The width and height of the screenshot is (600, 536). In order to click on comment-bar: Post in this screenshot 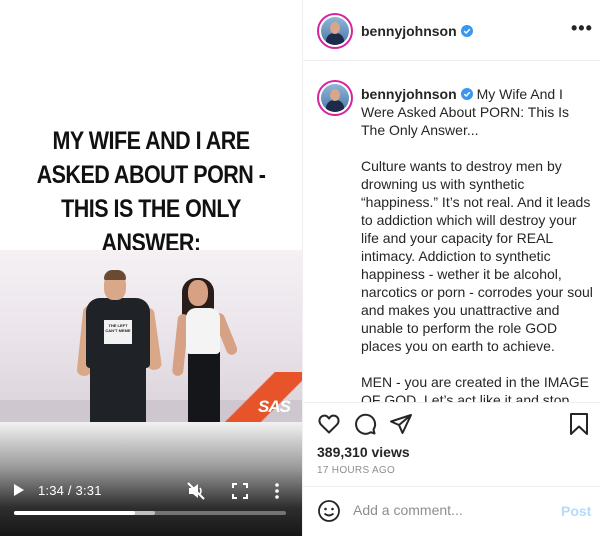, I will do `click(451, 511)`.